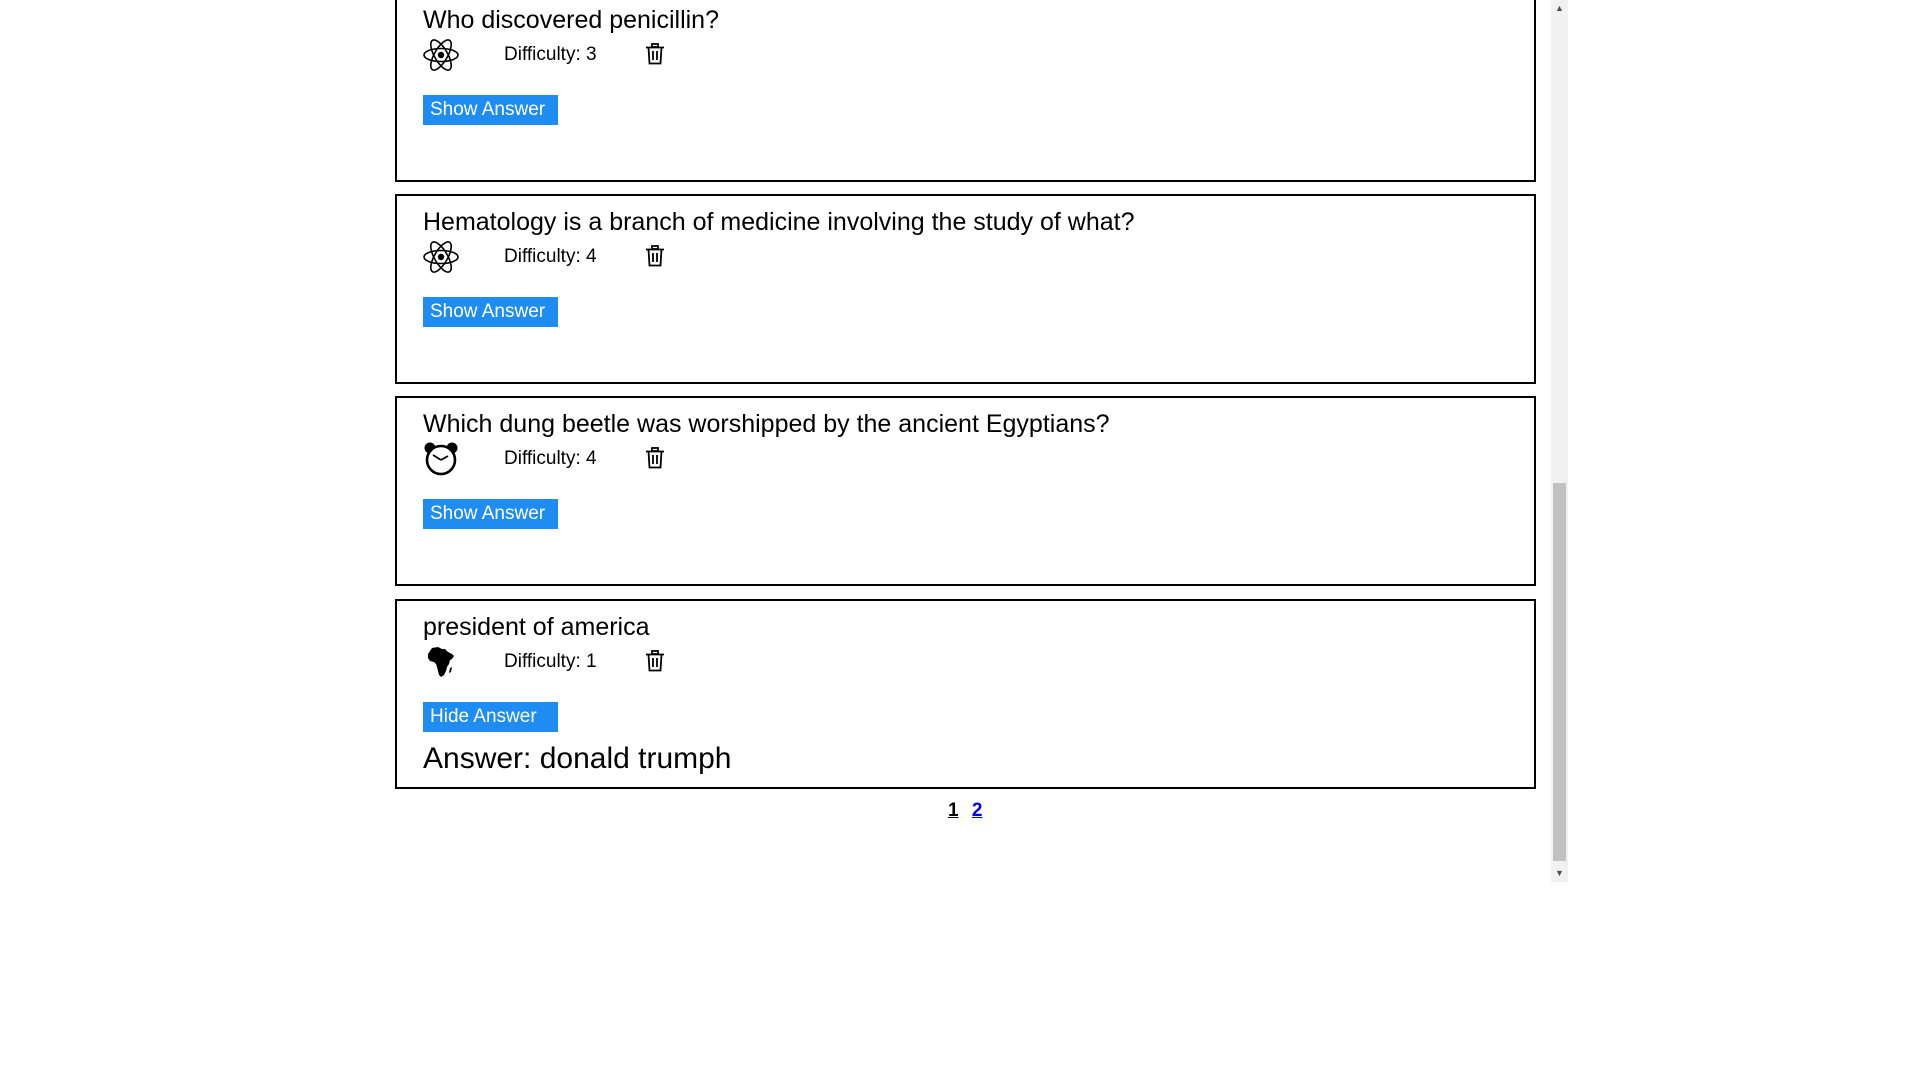  What do you see at coordinates (969, 811) in the screenshot?
I see `pagination: 1 2` at bounding box center [969, 811].